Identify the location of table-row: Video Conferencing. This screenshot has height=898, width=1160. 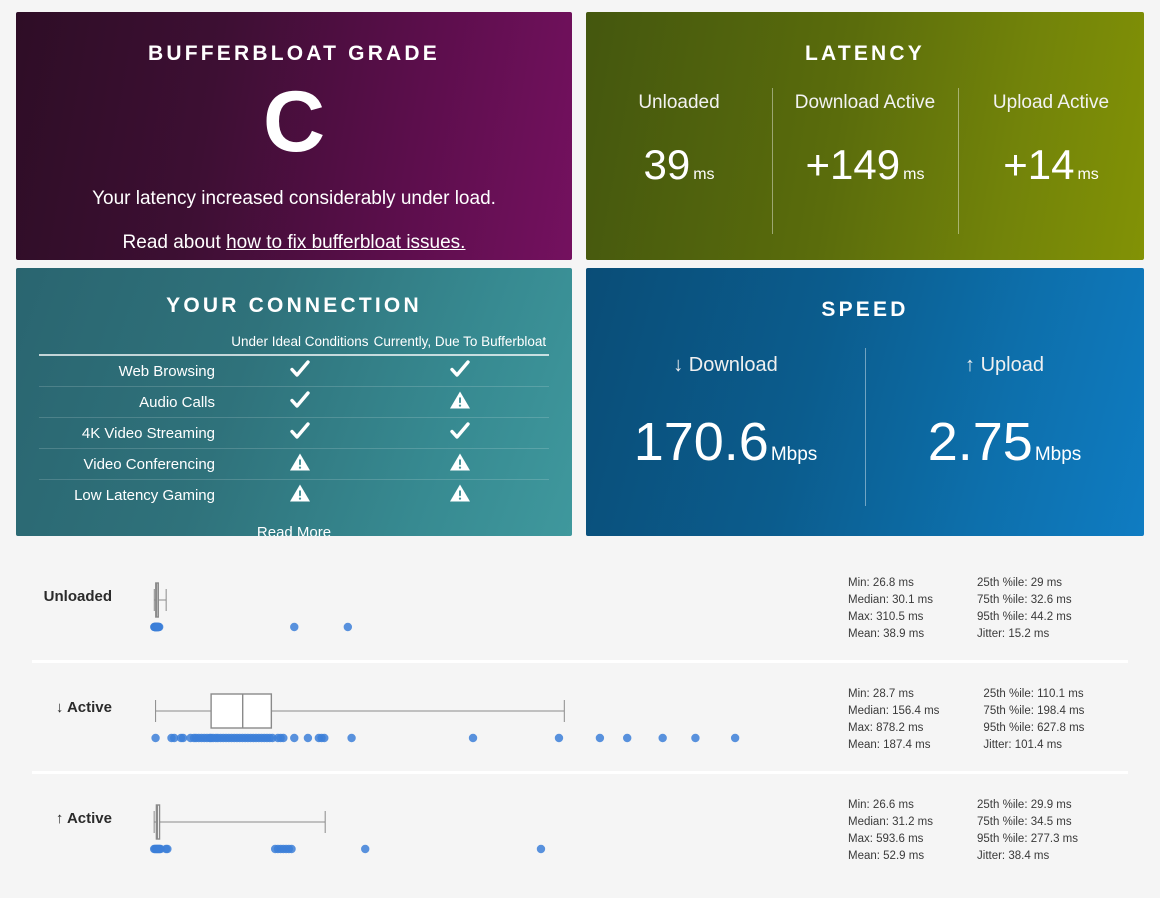
(294, 464).